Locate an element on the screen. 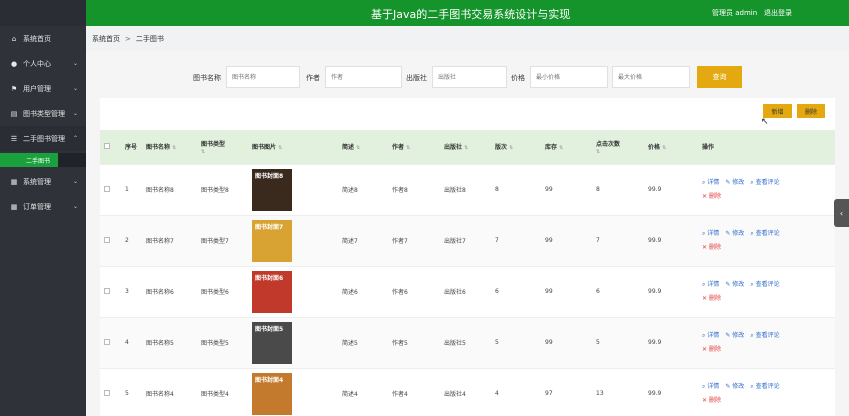 The image size is (849, 416). book-cover-image: 图书封面7 is located at coordinates (272, 240).